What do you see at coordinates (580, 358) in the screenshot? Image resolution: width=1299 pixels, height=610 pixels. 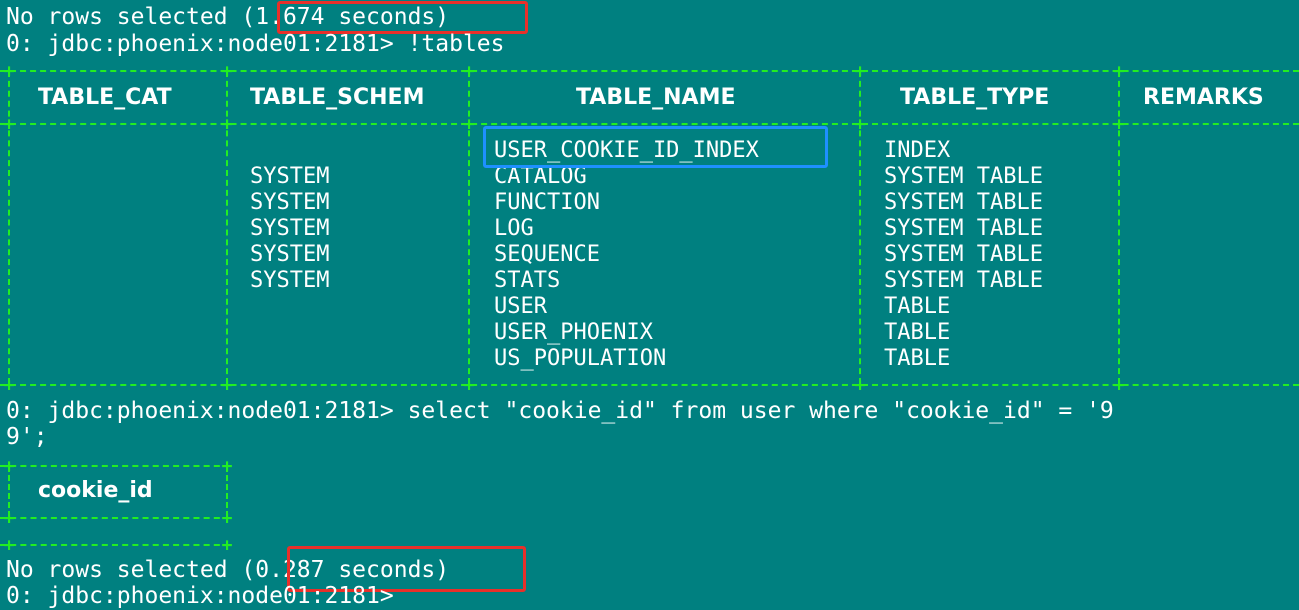 I see `cell-table-name: US_POPULATION` at bounding box center [580, 358].